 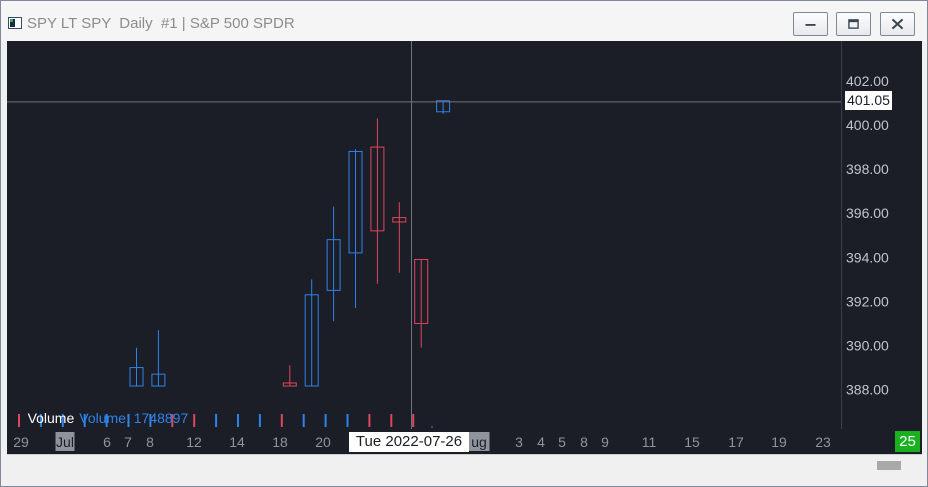 I want to click on date-tick-label: 17, so click(x=736, y=442).